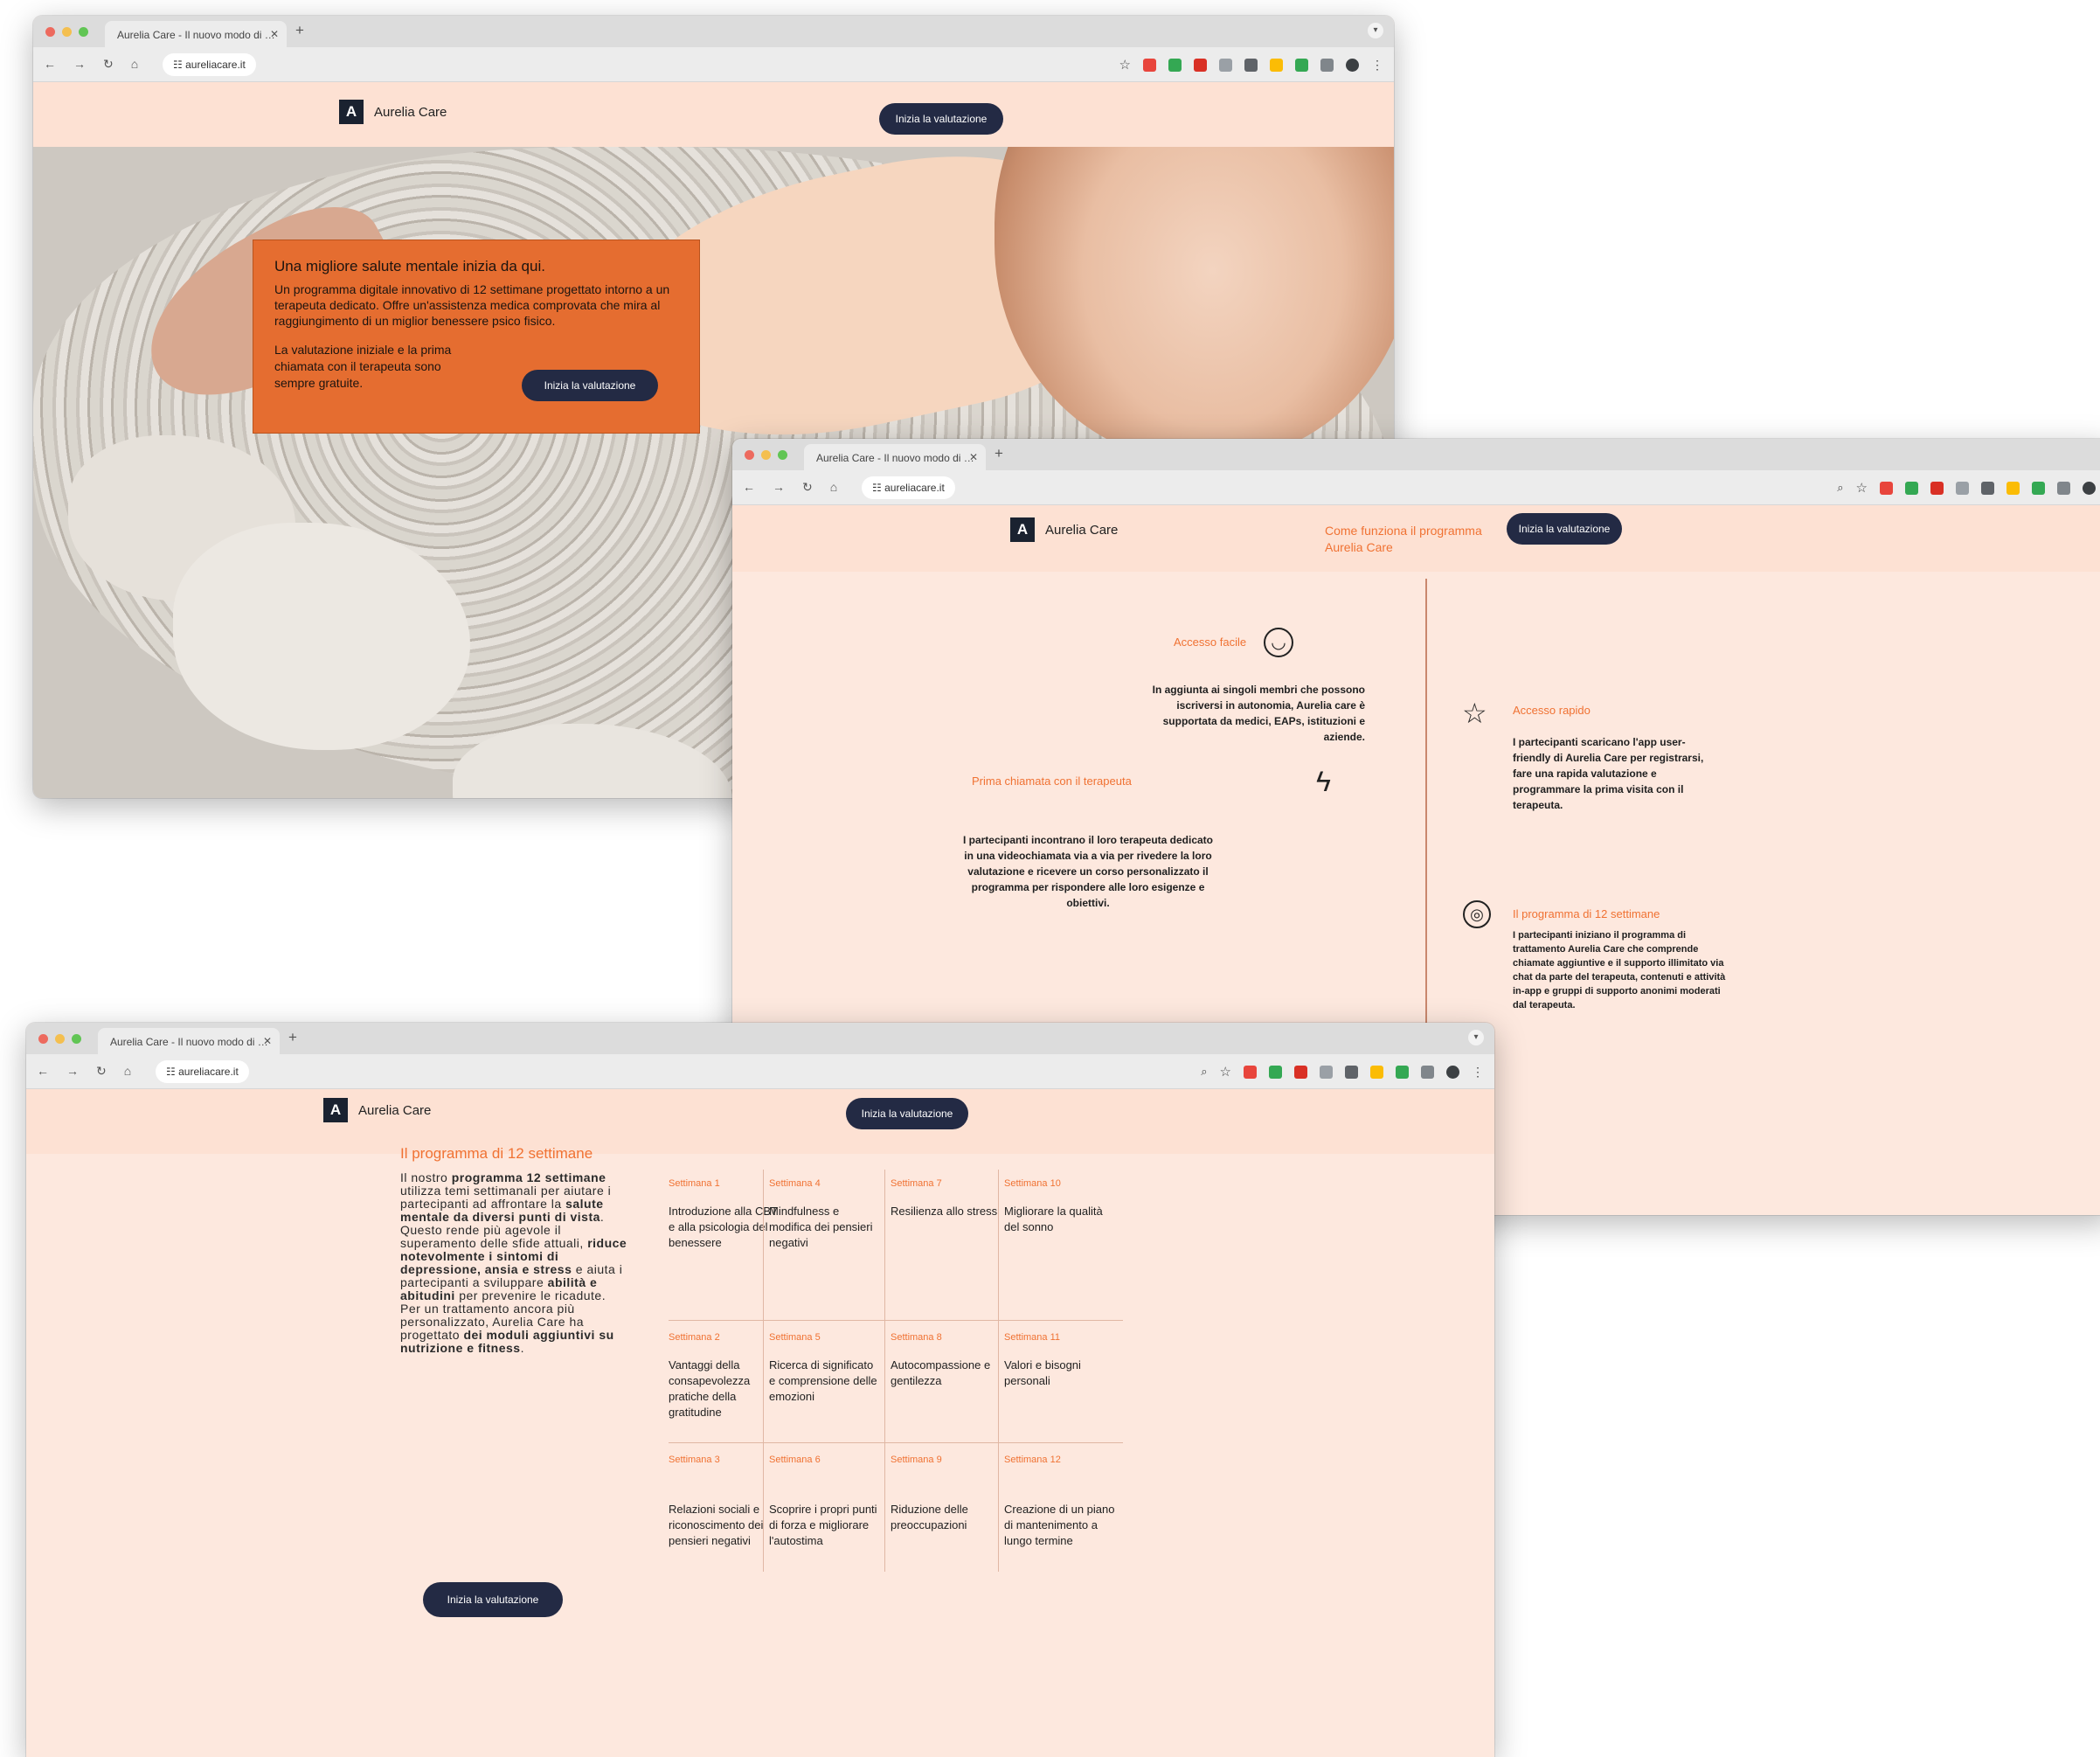  I want to click on bottom-start-assessment-button: Inizia la valutazione, so click(493, 1599).